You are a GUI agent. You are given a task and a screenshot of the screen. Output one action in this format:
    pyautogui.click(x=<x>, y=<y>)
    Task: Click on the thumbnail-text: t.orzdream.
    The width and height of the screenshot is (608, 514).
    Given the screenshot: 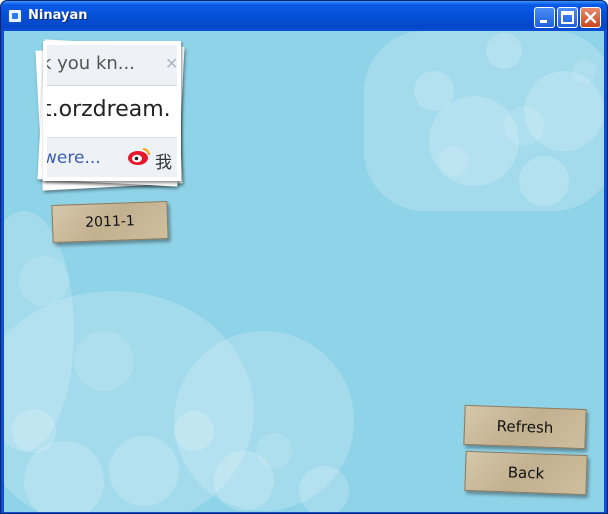 What is the action you would take?
    pyautogui.click(x=107, y=109)
    